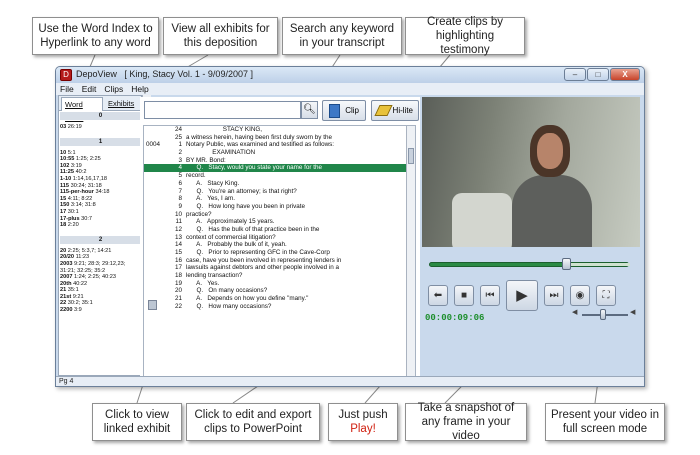 This screenshot has width=700, height=455. What do you see at coordinates (279, 161) in the screenshot?
I see `transcript-line: 3 BY MR. Bond:` at bounding box center [279, 161].